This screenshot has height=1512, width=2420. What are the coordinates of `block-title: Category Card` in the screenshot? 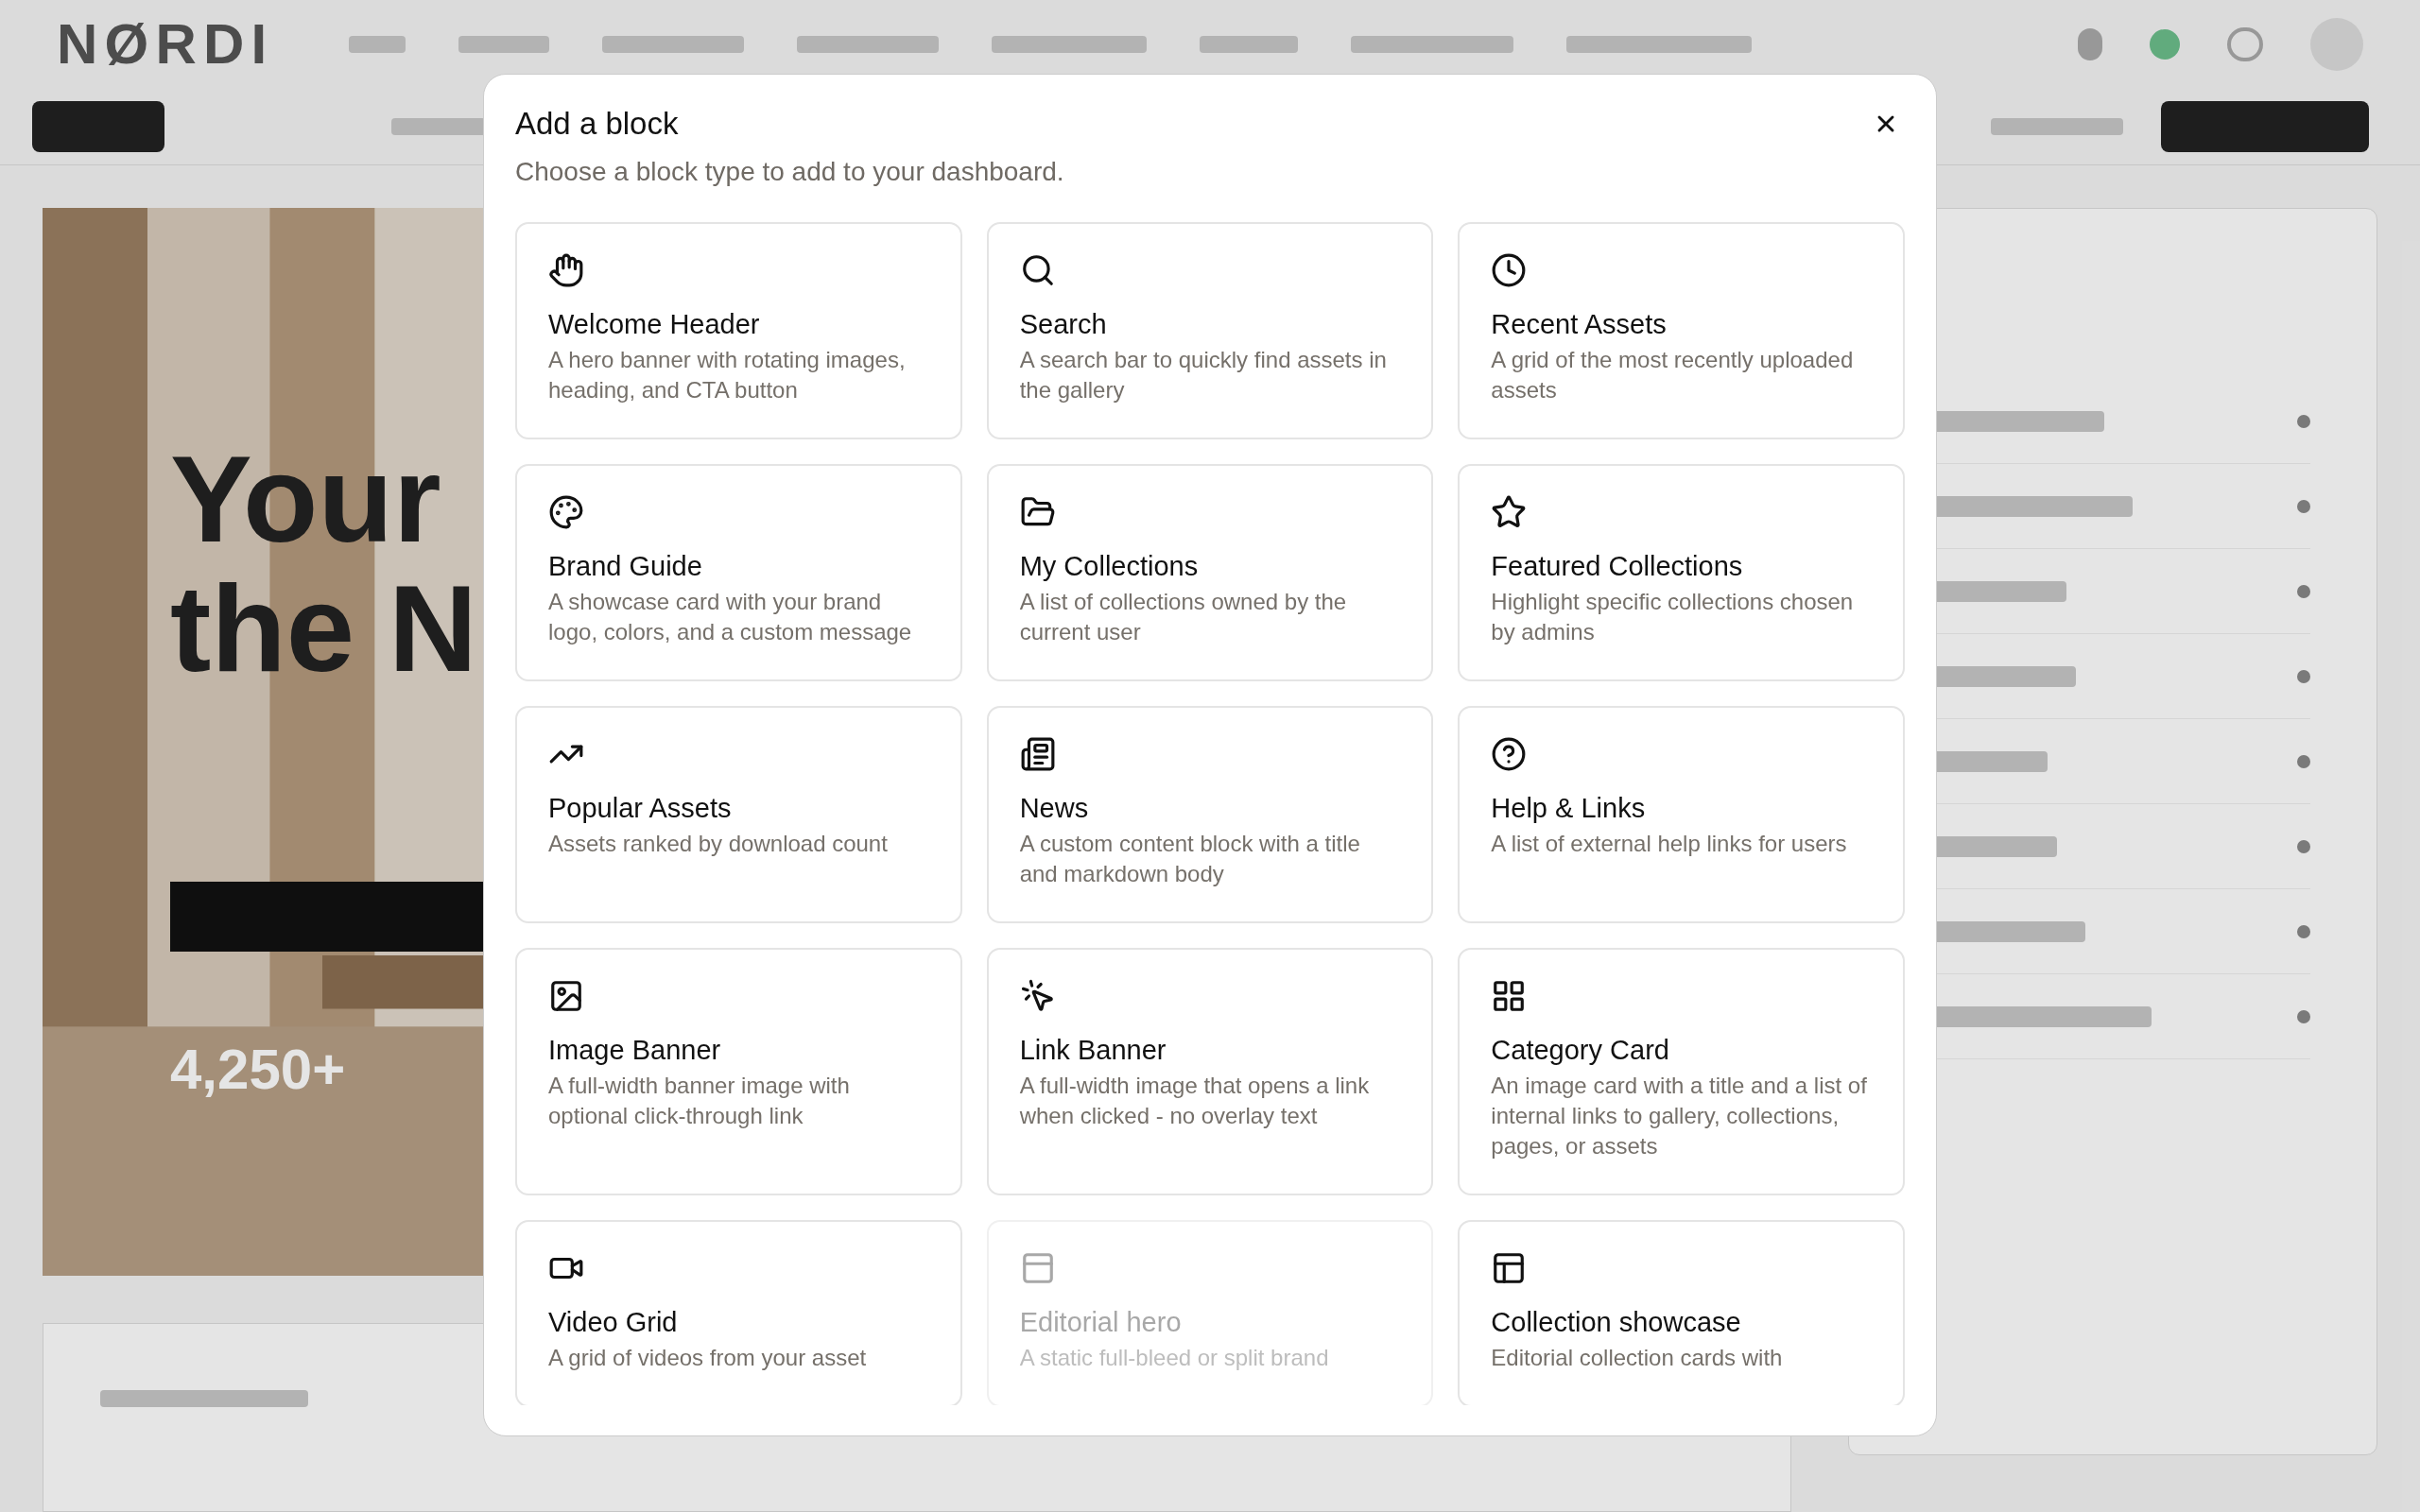 It's located at (1580, 1050).